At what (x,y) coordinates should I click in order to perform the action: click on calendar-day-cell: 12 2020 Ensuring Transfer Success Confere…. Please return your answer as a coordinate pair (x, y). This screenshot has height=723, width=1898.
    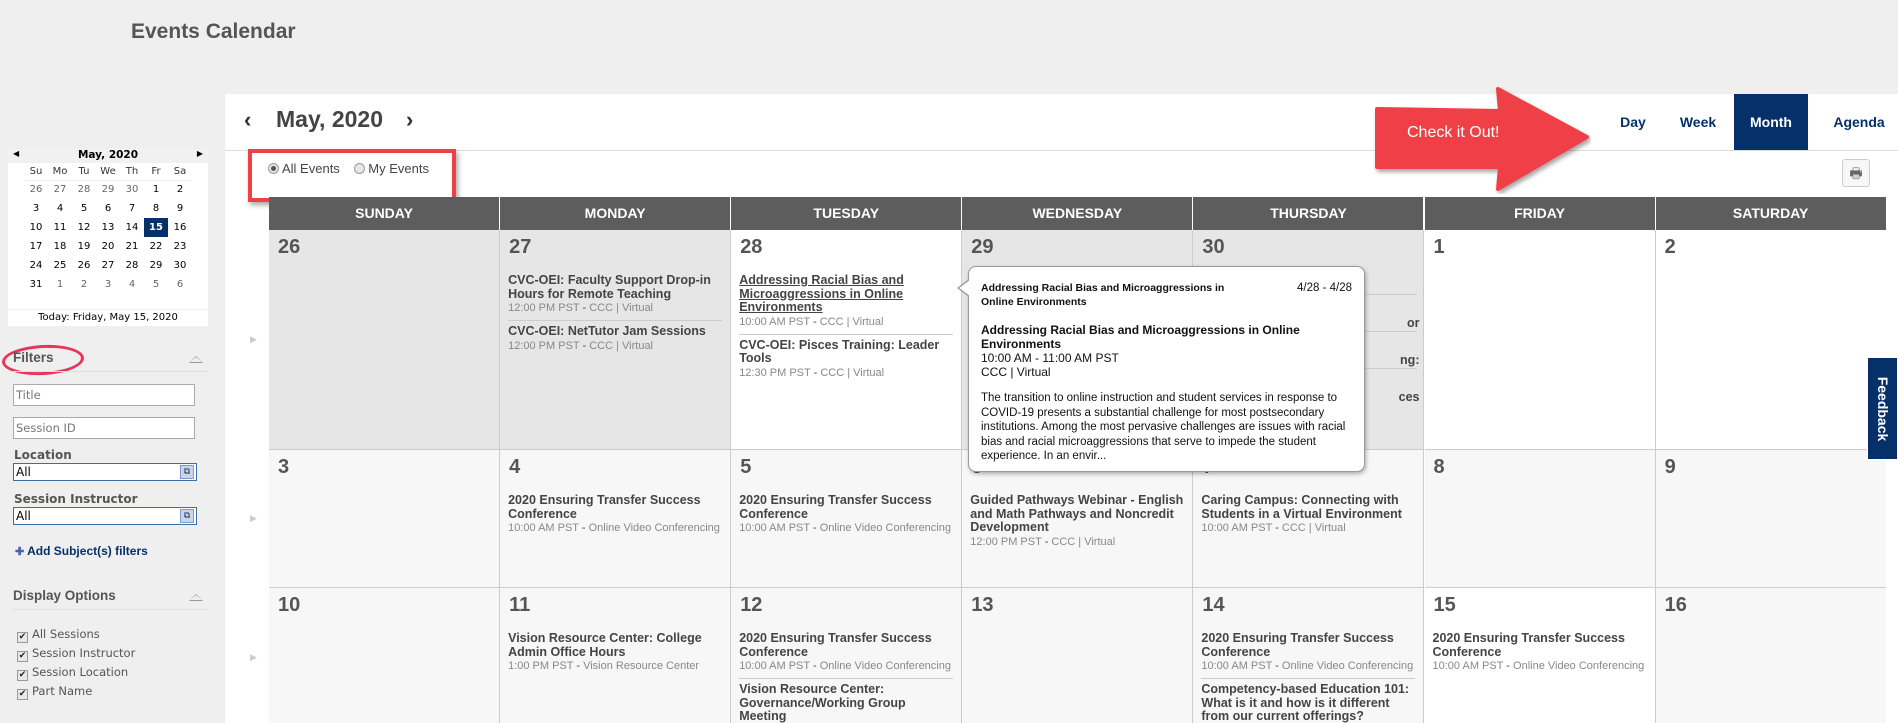
    Looking at the image, I should click on (847, 655).